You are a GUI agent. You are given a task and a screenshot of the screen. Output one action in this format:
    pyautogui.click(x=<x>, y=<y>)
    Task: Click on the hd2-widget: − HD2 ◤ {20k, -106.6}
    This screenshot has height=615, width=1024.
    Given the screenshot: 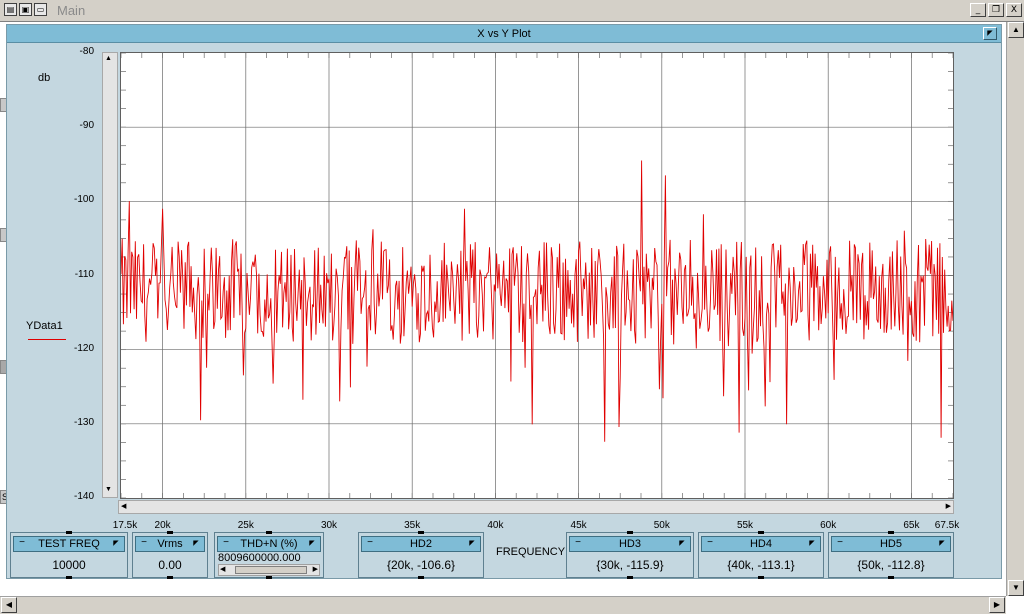 What is the action you would take?
    pyautogui.click(x=421, y=555)
    